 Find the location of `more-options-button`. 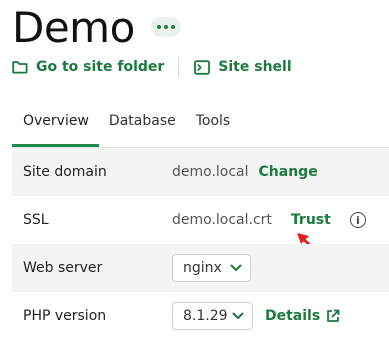

more-options-button is located at coordinates (166, 27).